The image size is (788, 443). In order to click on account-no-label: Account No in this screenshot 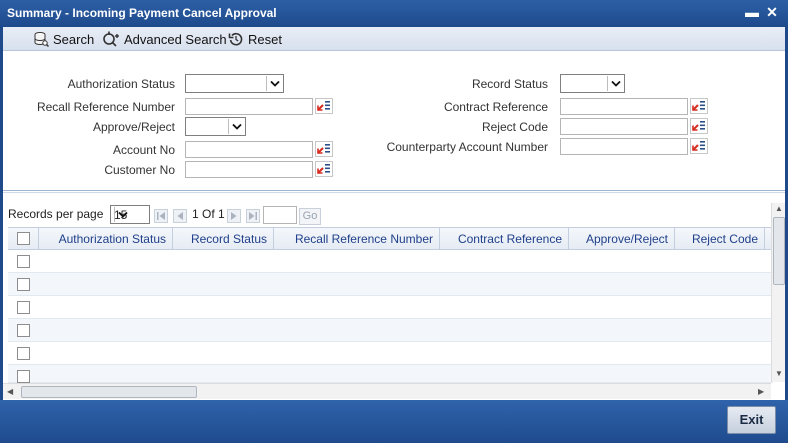, I will do `click(143, 150)`.